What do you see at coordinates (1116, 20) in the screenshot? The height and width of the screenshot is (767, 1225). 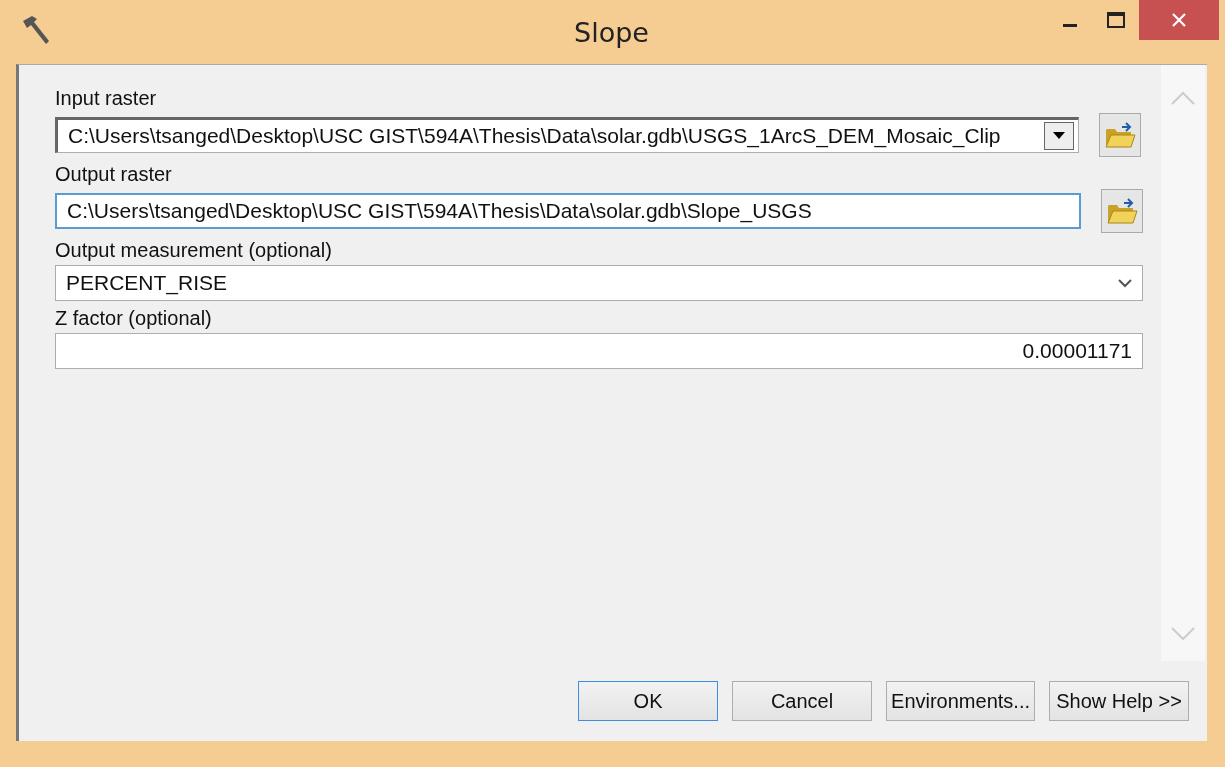 I see `maximize-icon` at bounding box center [1116, 20].